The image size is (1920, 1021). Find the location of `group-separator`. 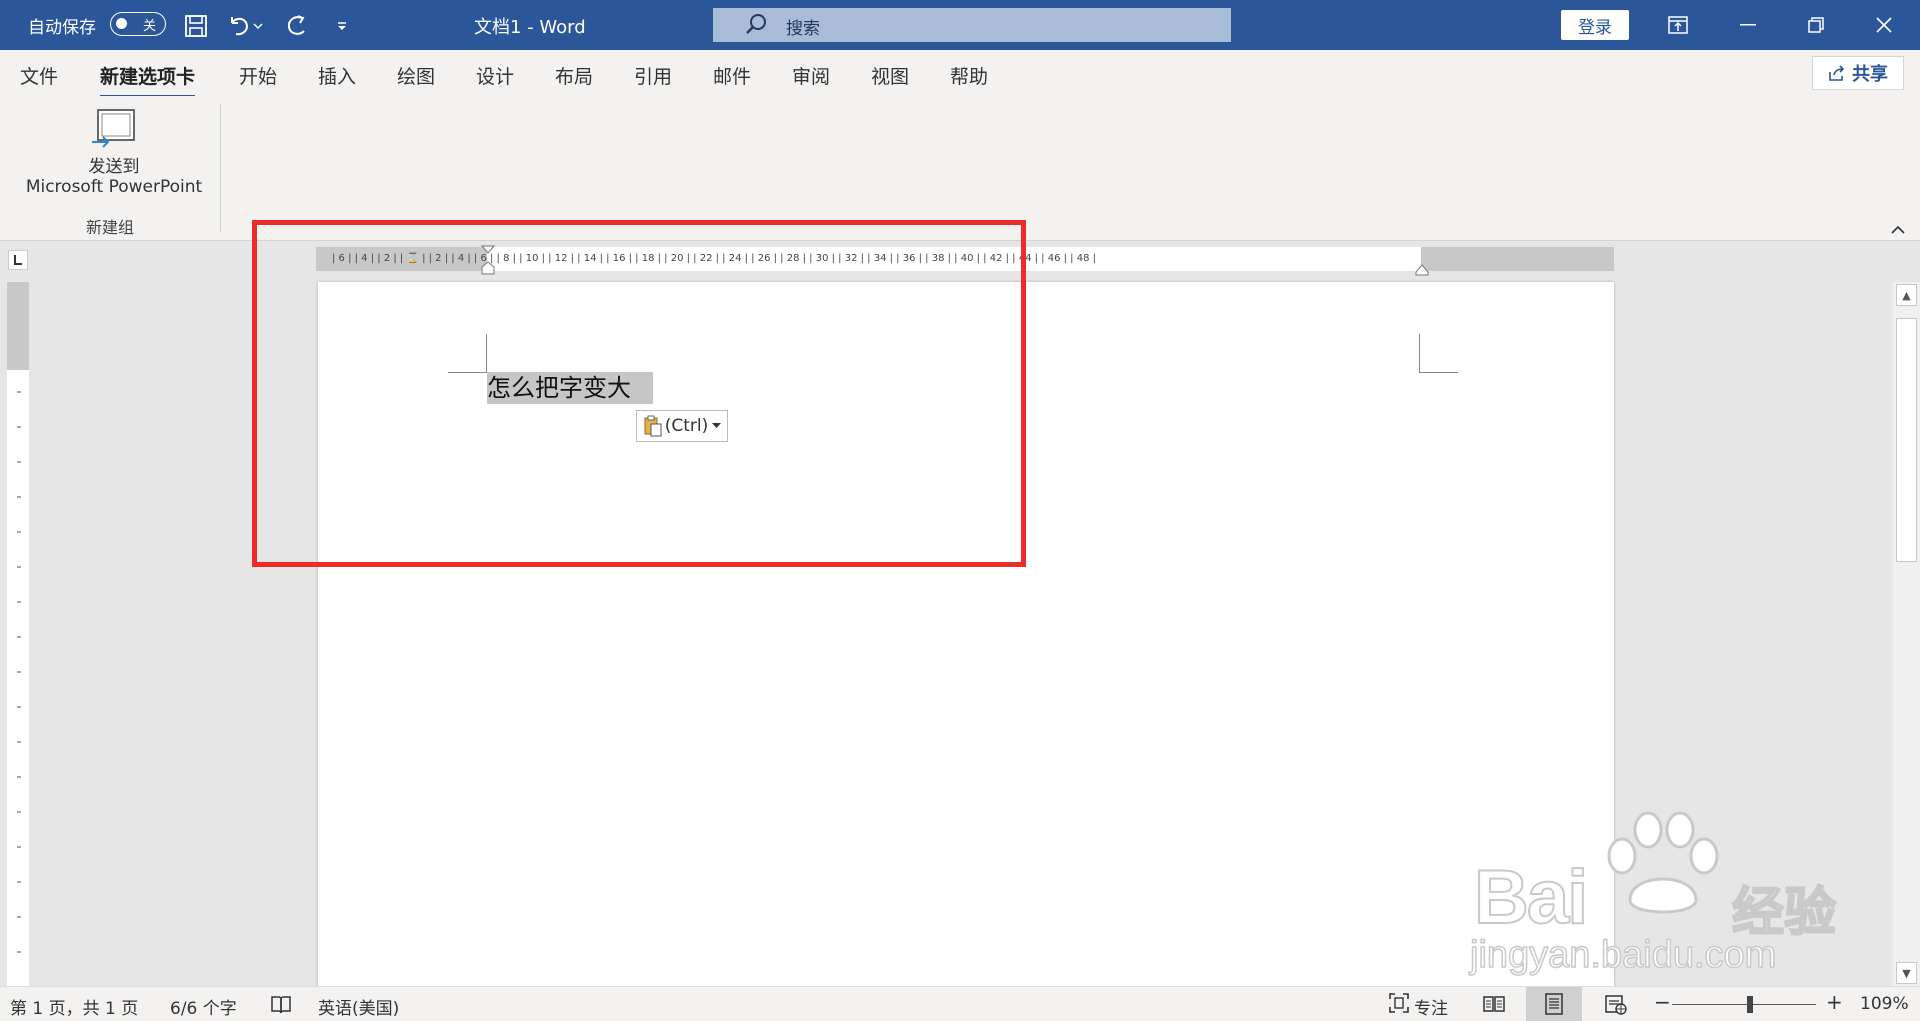

group-separator is located at coordinates (220, 168).